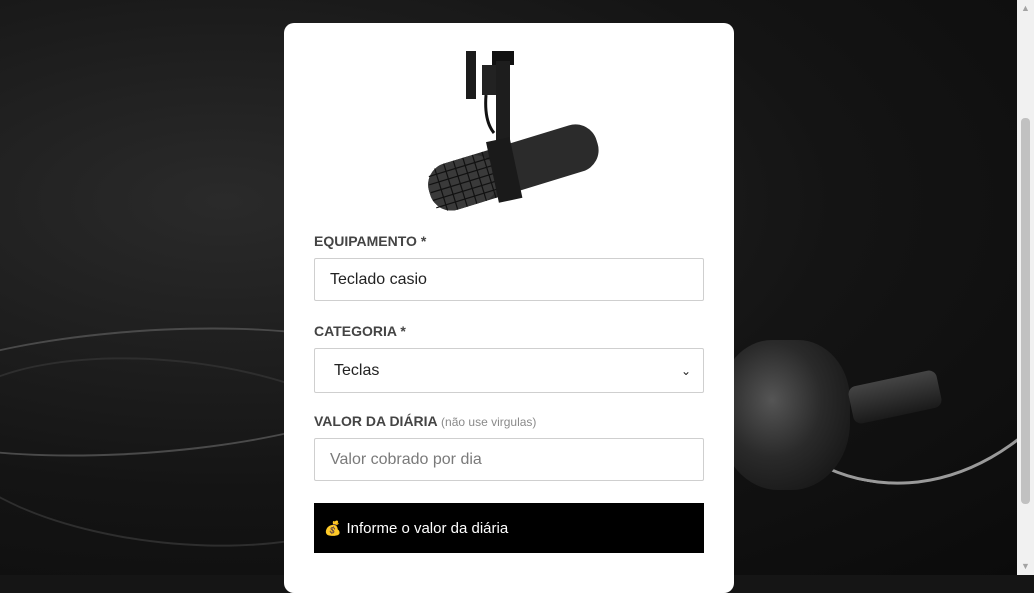  What do you see at coordinates (513, 131) in the screenshot?
I see `microphone-image` at bounding box center [513, 131].